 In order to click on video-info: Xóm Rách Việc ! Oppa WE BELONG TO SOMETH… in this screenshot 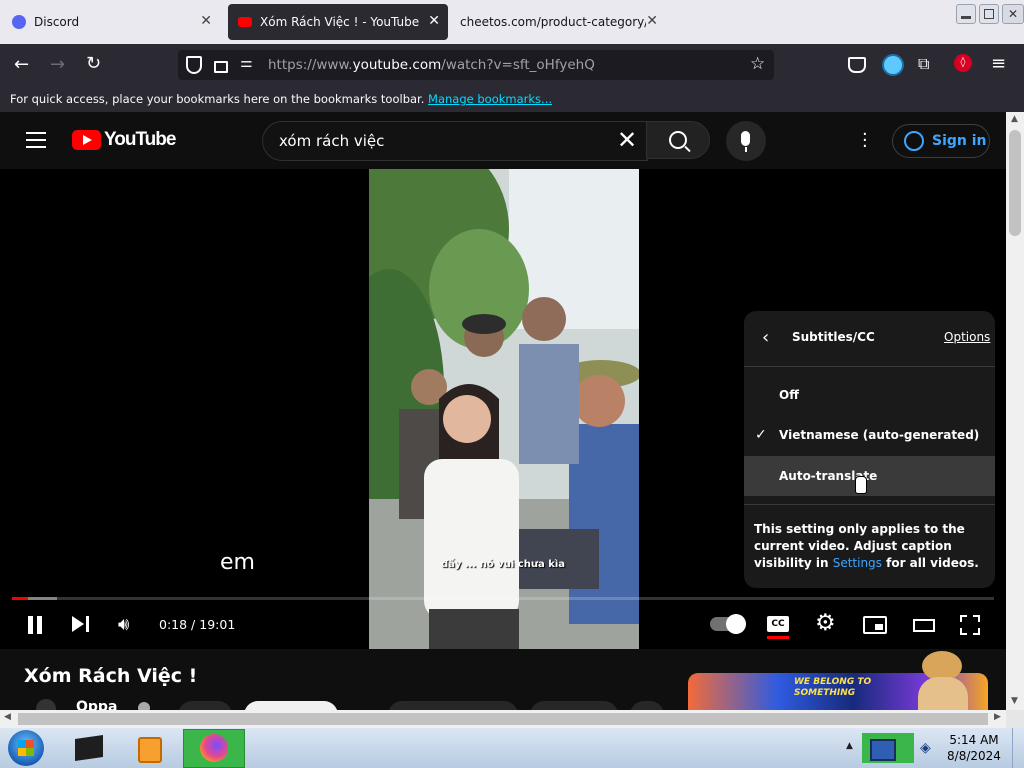, I will do `click(503, 682)`.